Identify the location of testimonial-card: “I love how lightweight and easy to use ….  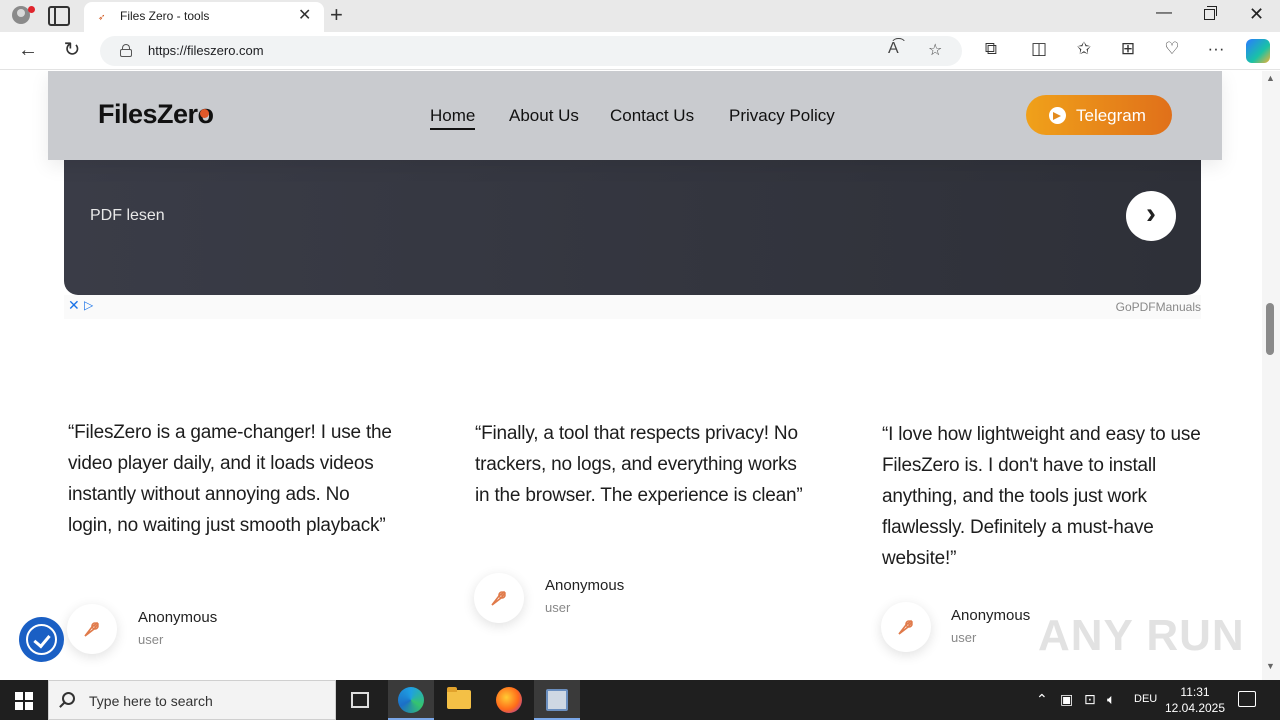
(1047, 496).